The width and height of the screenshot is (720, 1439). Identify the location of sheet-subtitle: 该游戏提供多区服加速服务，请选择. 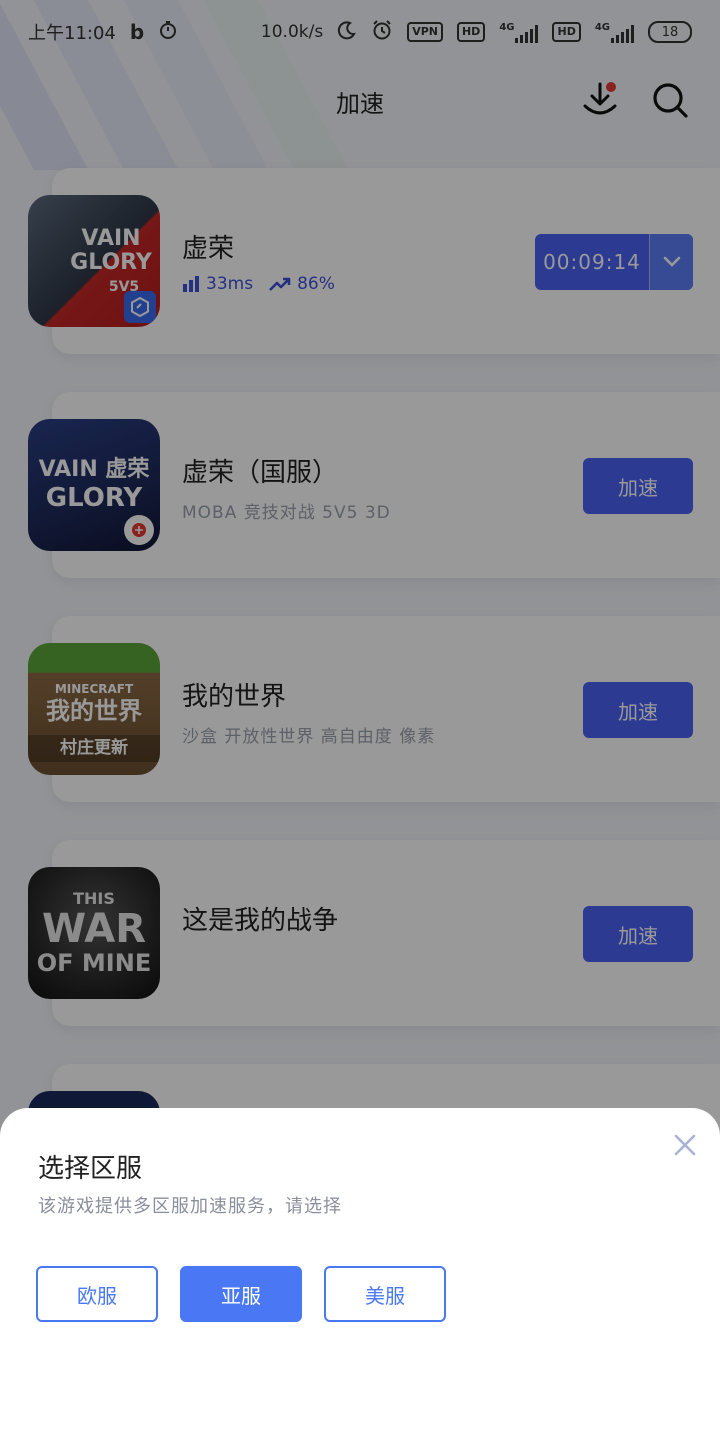
(190, 1206).